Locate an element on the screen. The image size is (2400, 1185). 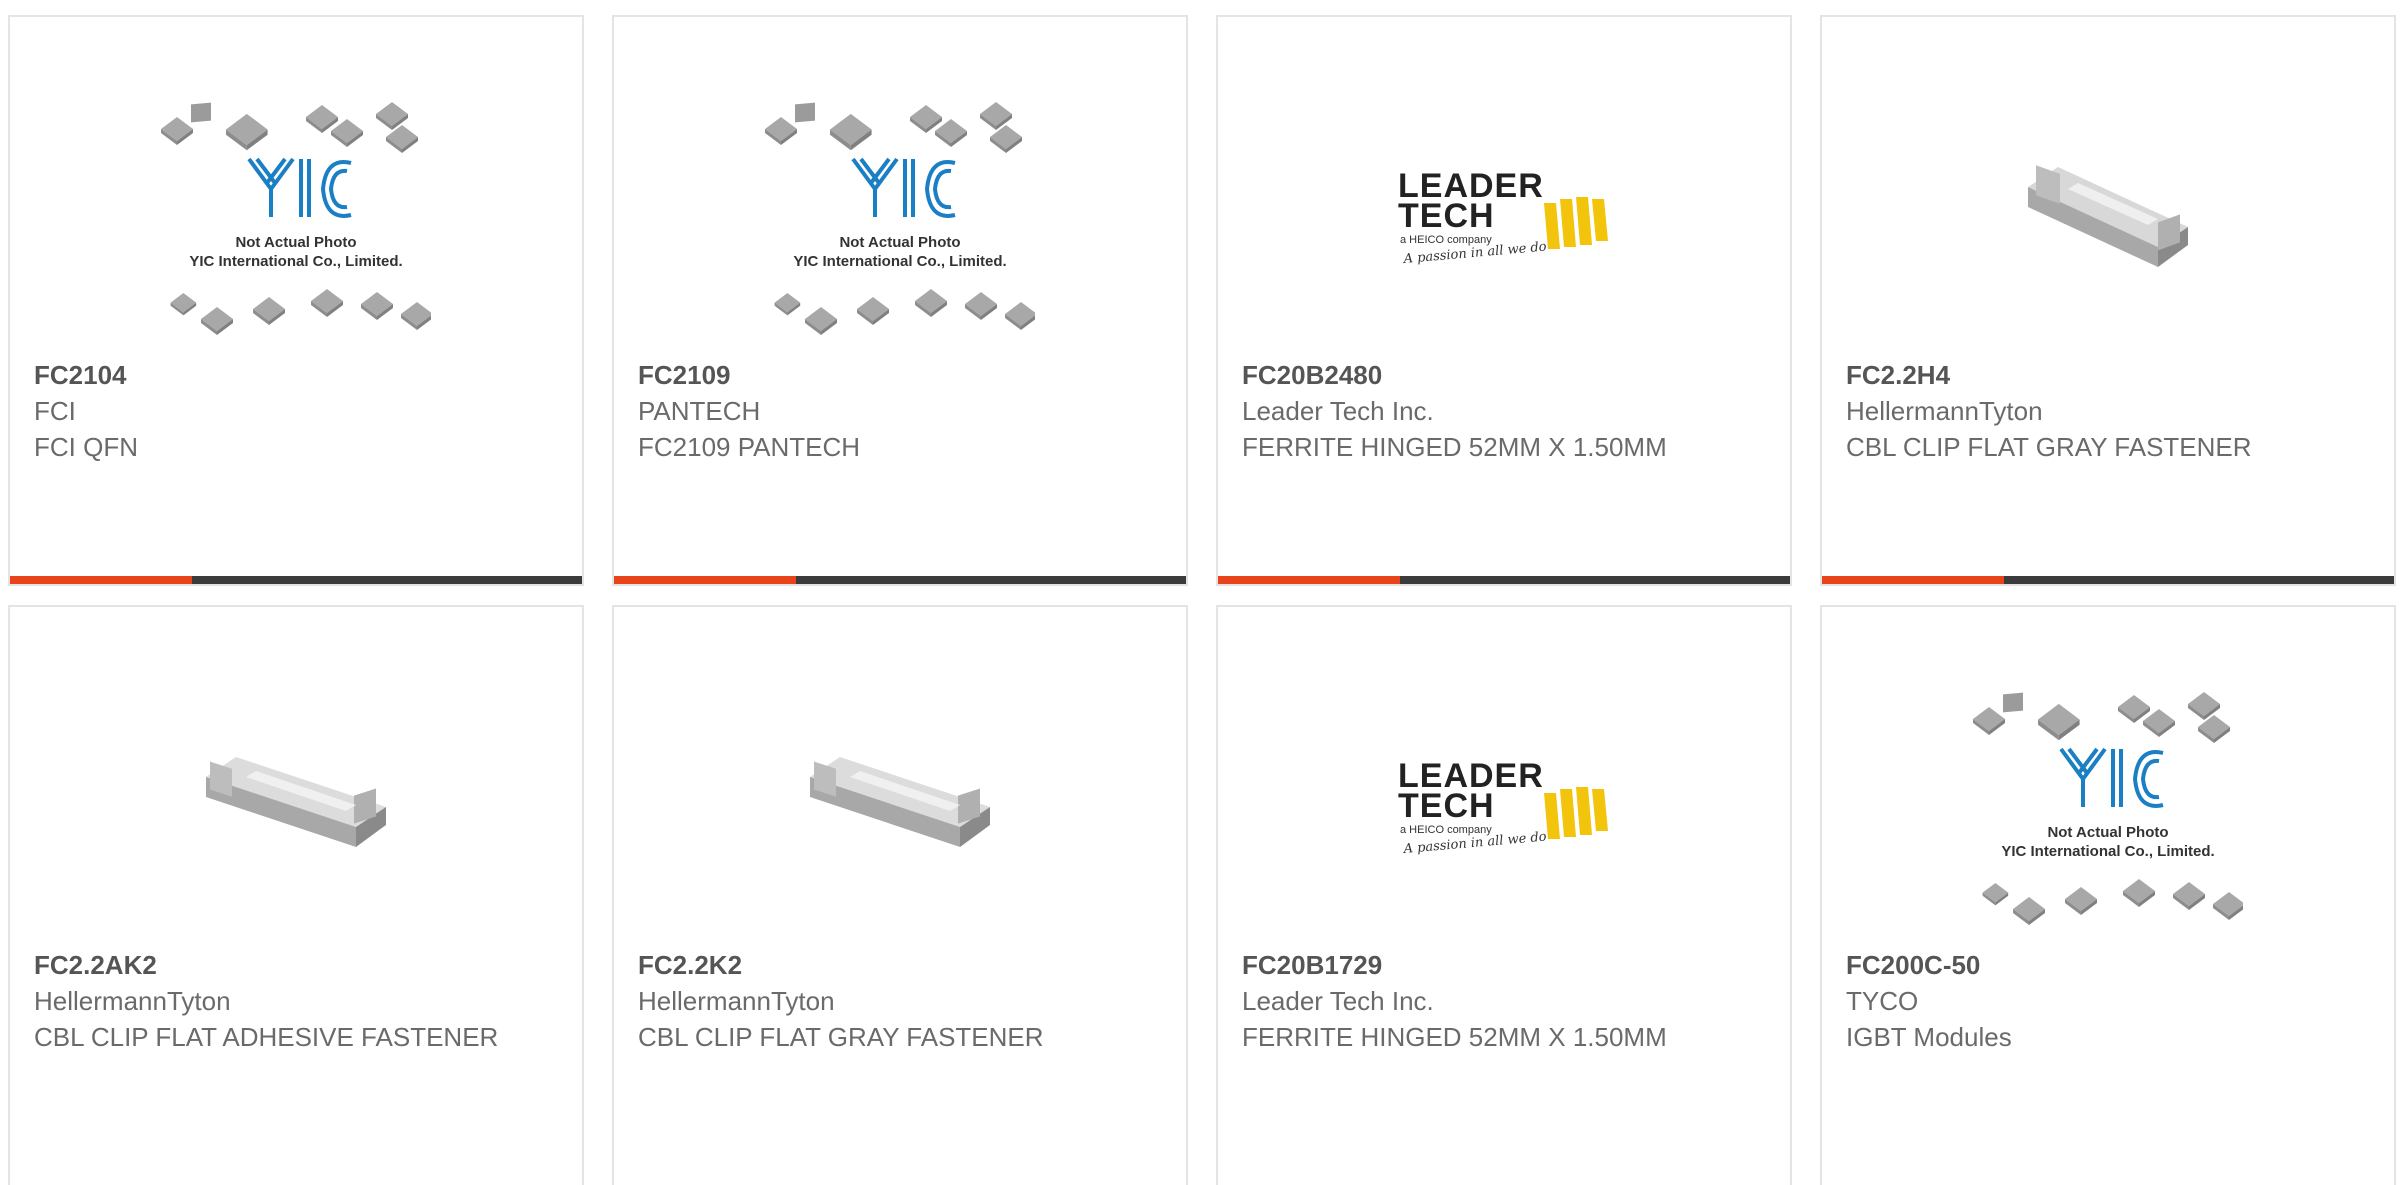
description: FCI QFN is located at coordinates (86, 447).